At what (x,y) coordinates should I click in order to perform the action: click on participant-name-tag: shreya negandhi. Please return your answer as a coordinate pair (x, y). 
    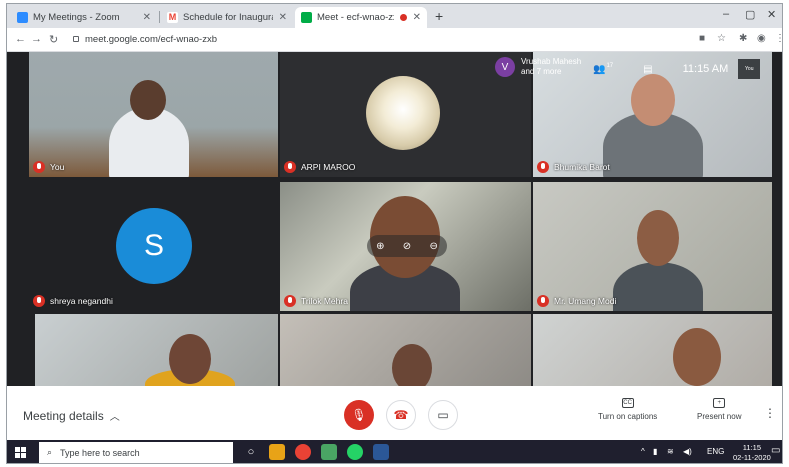
    Looking at the image, I should click on (73, 301).